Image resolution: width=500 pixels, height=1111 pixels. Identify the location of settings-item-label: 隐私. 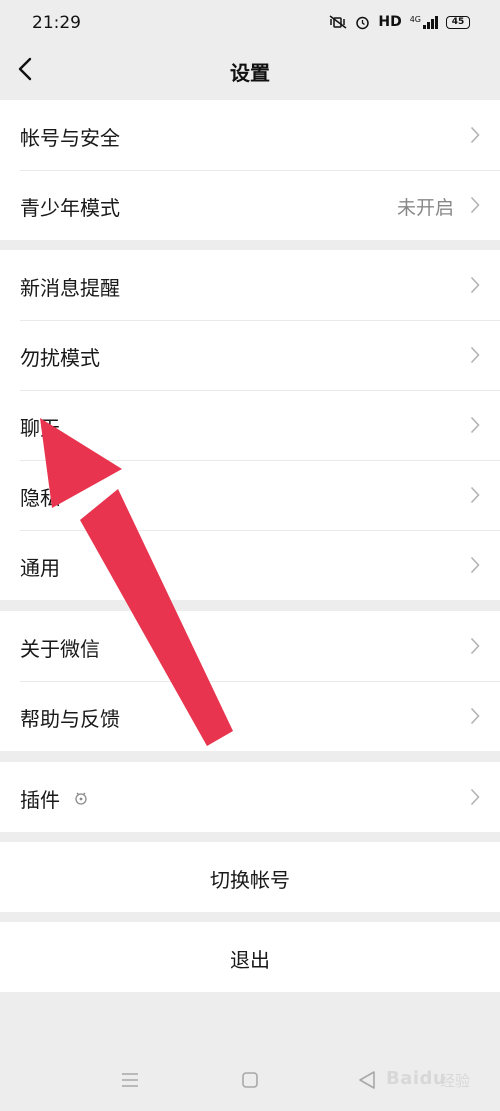
(40, 498).